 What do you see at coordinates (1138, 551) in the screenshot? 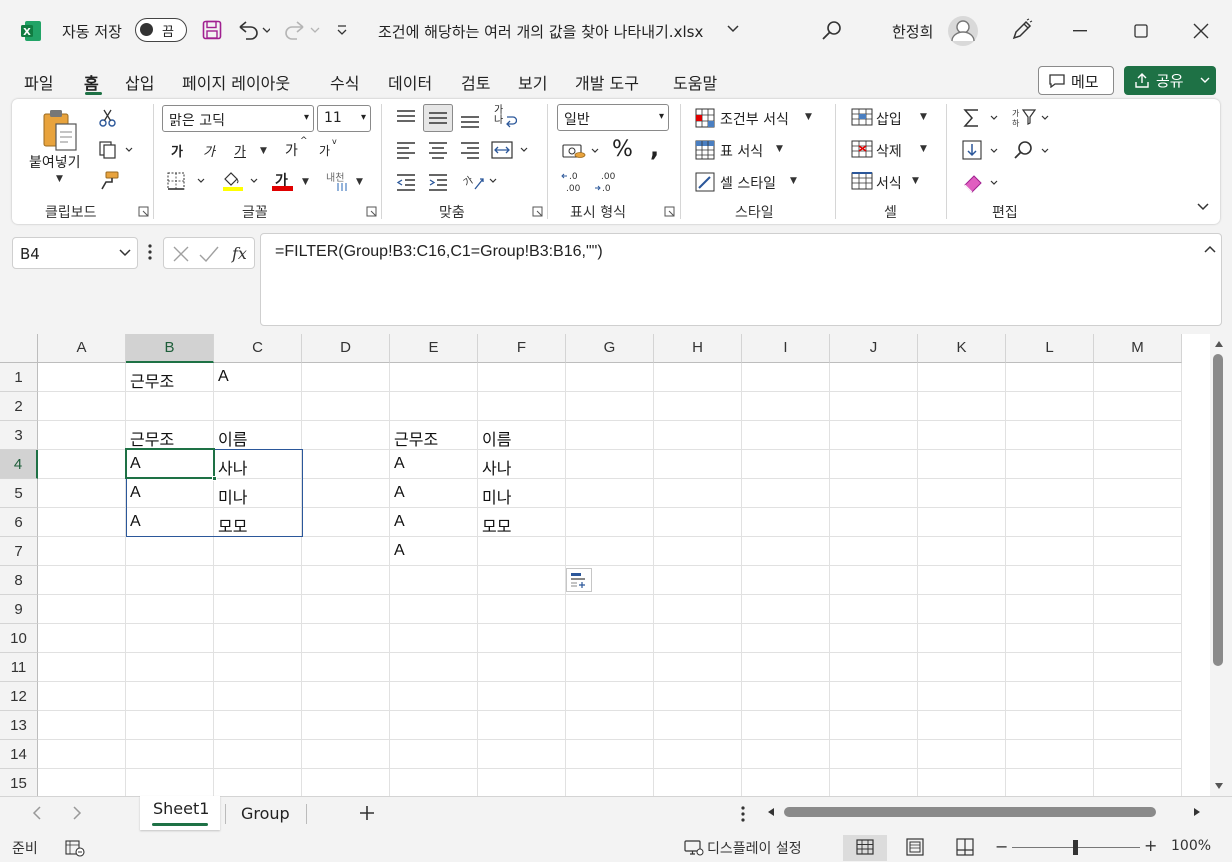
I see `cell-m7` at bounding box center [1138, 551].